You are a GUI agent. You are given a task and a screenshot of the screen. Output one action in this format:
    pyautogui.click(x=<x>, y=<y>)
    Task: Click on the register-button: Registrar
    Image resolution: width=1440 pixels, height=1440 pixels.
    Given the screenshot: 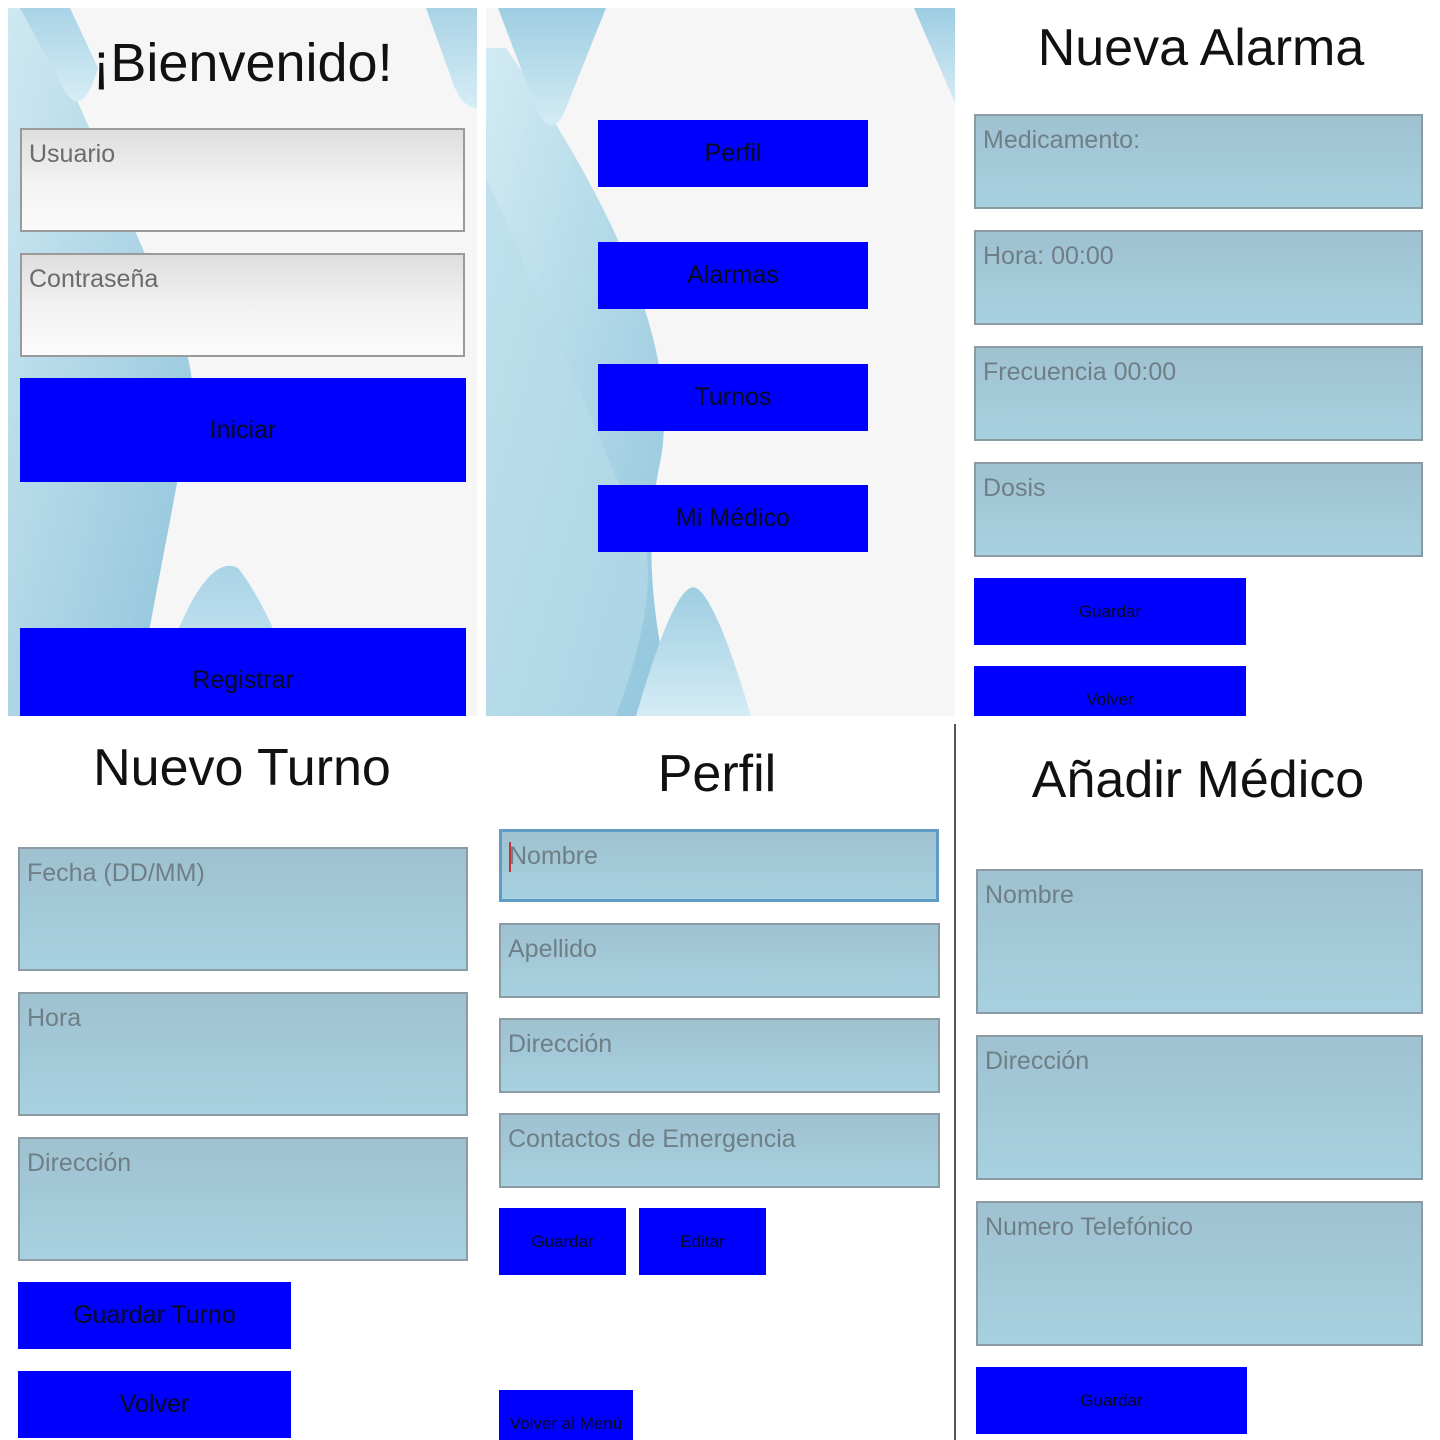 What is the action you would take?
    pyautogui.click(x=243, y=672)
    